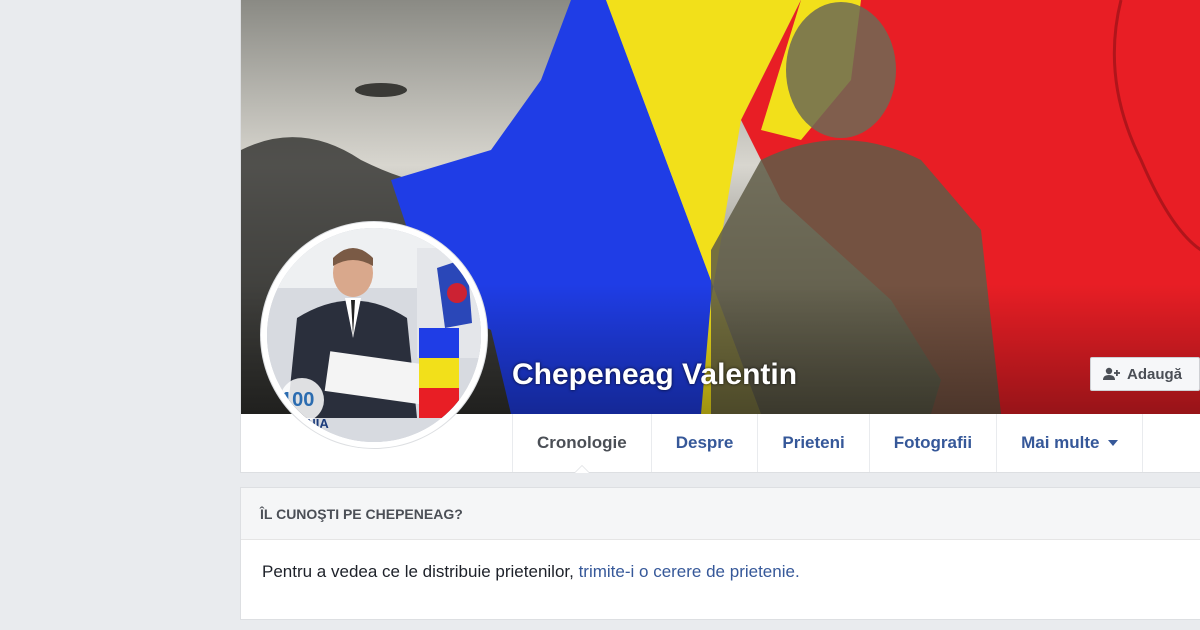 The height and width of the screenshot is (630, 1200). I want to click on tab-label: Despre, so click(704, 442).